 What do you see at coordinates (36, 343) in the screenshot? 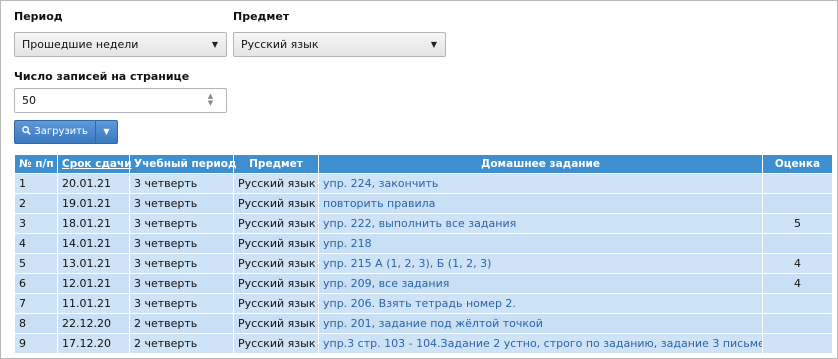
I see `row-num: 9` at bounding box center [36, 343].